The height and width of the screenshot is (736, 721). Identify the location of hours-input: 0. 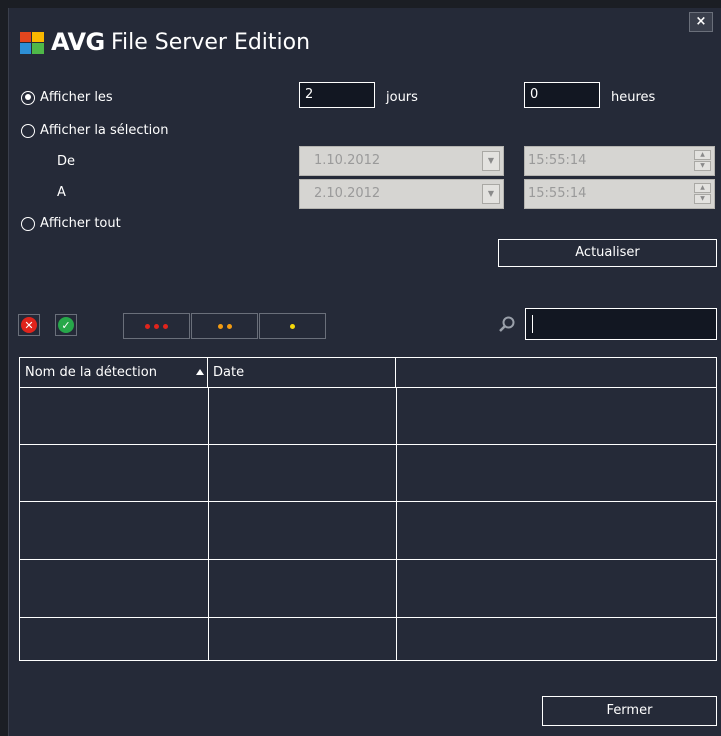
(562, 95).